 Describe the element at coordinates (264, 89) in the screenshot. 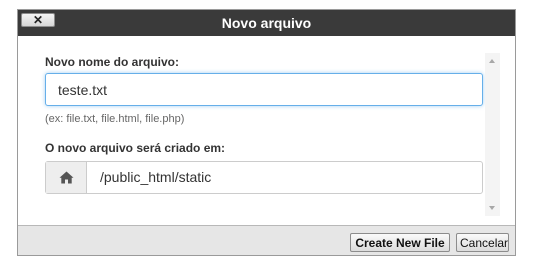

I see `filename-input` at that location.